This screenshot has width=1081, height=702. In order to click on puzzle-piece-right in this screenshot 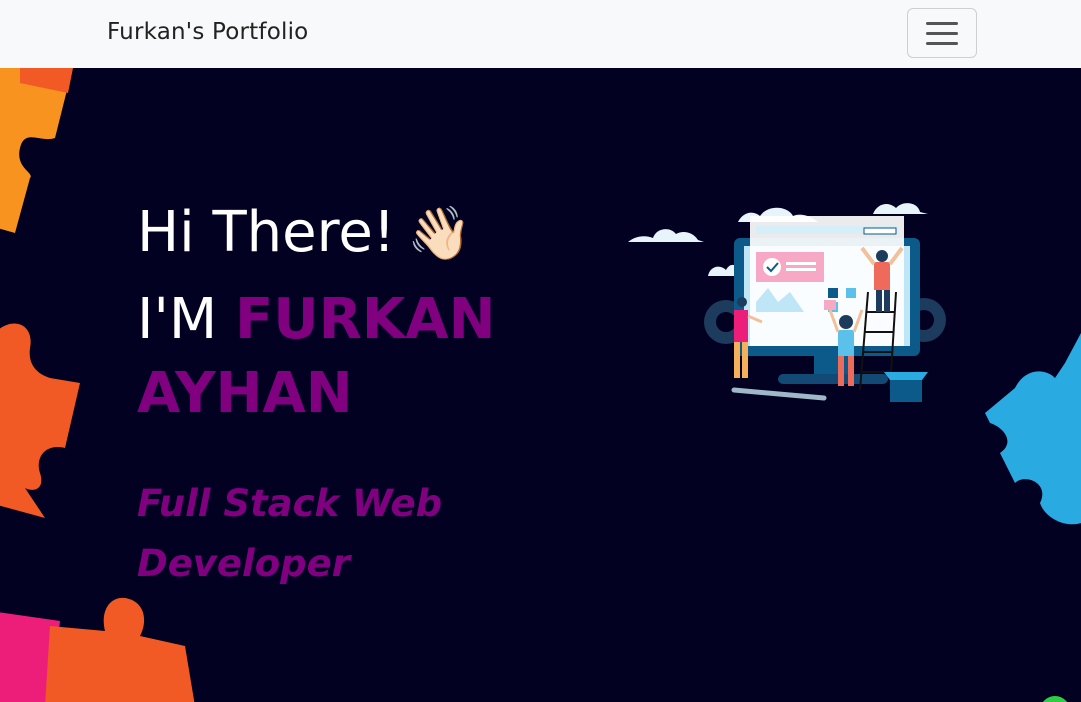, I will do `click(1033, 429)`.